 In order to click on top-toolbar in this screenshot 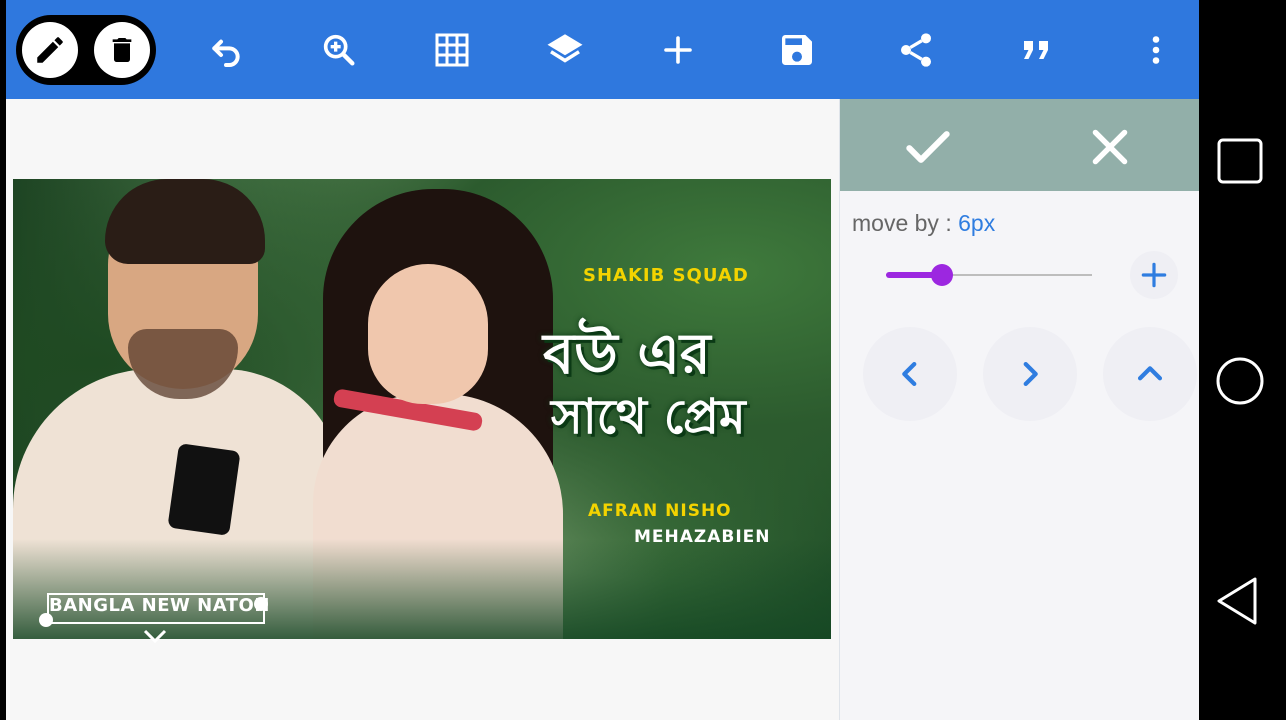, I will do `click(602, 49)`.